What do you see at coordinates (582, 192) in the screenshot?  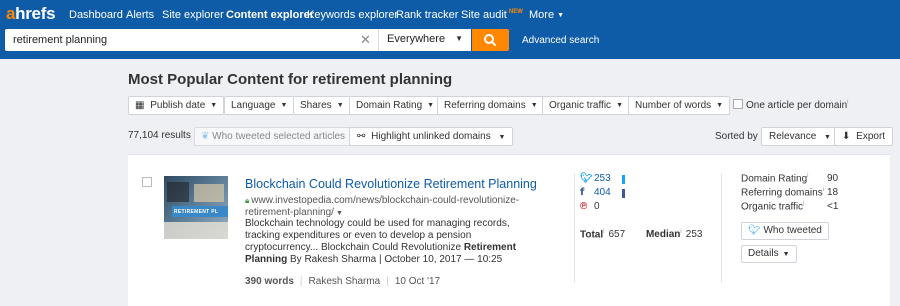 I see `facebook-icon: f` at bounding box center [582, 192].